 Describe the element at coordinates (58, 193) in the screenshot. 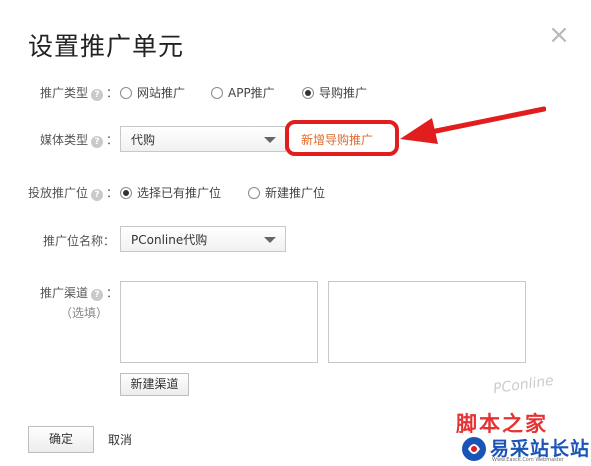

I see `placement-label-text: 投放推广位` at that location.